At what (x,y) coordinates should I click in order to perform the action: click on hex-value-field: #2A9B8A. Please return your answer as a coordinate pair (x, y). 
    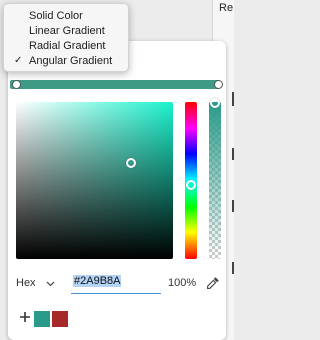
    Looking at the image, I should click on (116, 284).